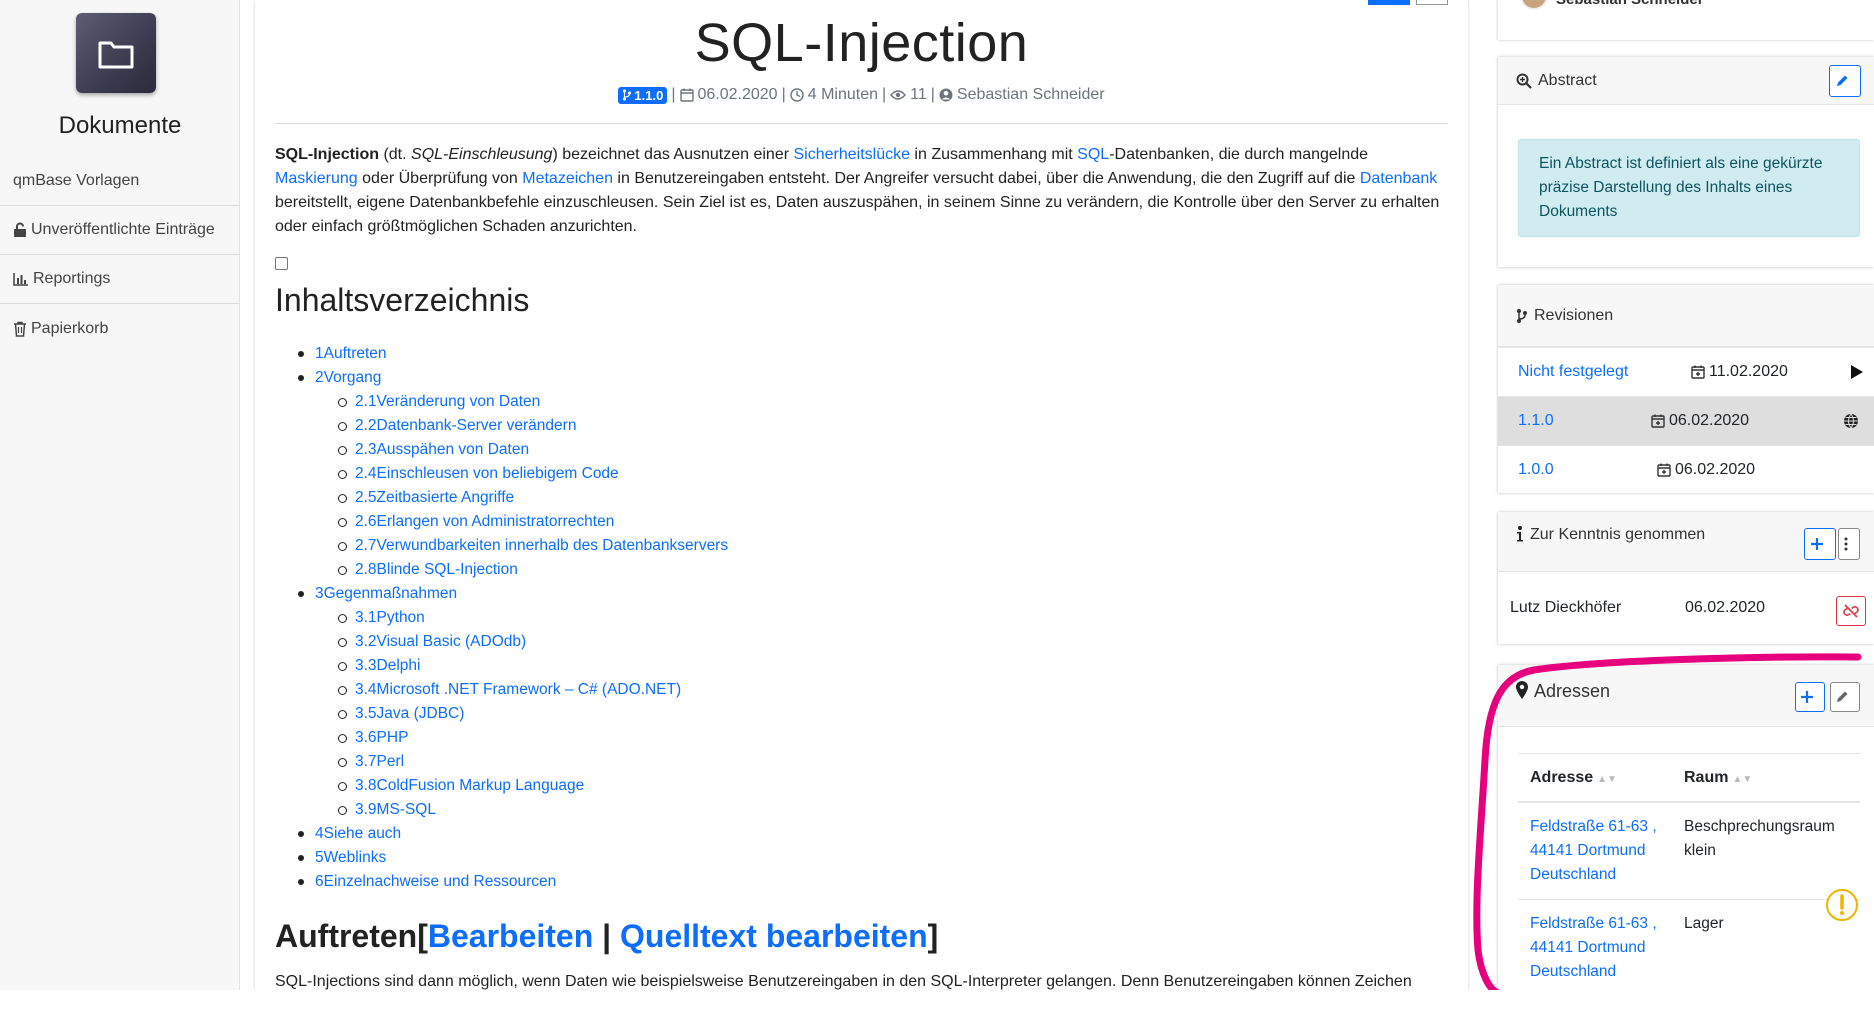  What do you see at coordinates (893, 498) in the screenshot?
I see `toc-subitem: 2.5Zeitbasierte Angriffe` at bounding box center [893, 498].